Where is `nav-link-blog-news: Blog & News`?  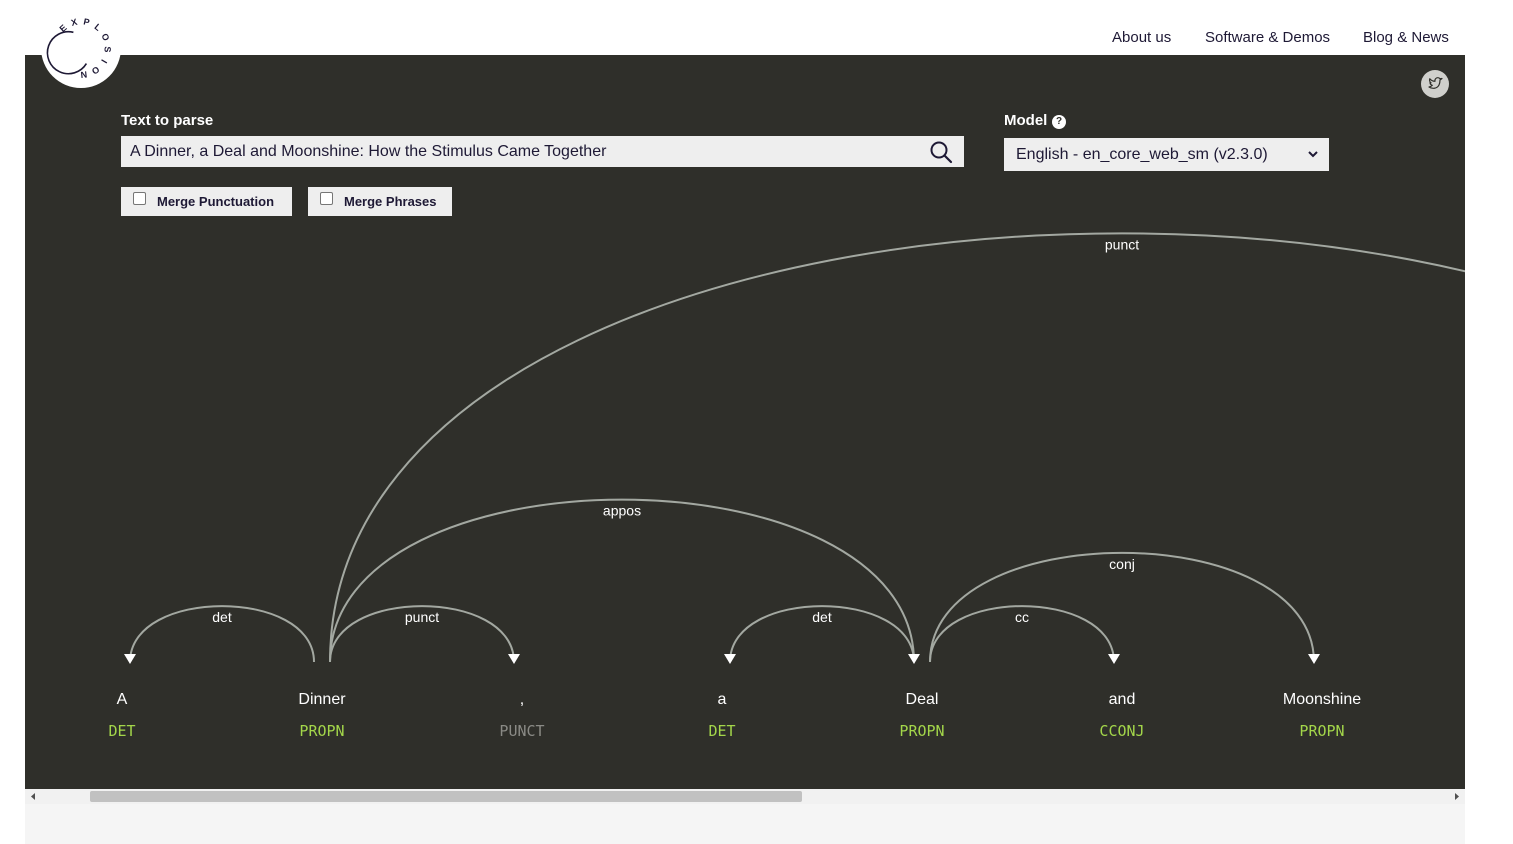 nav-link-blog-news: Blog & News is located at coordinates (1406, 37).